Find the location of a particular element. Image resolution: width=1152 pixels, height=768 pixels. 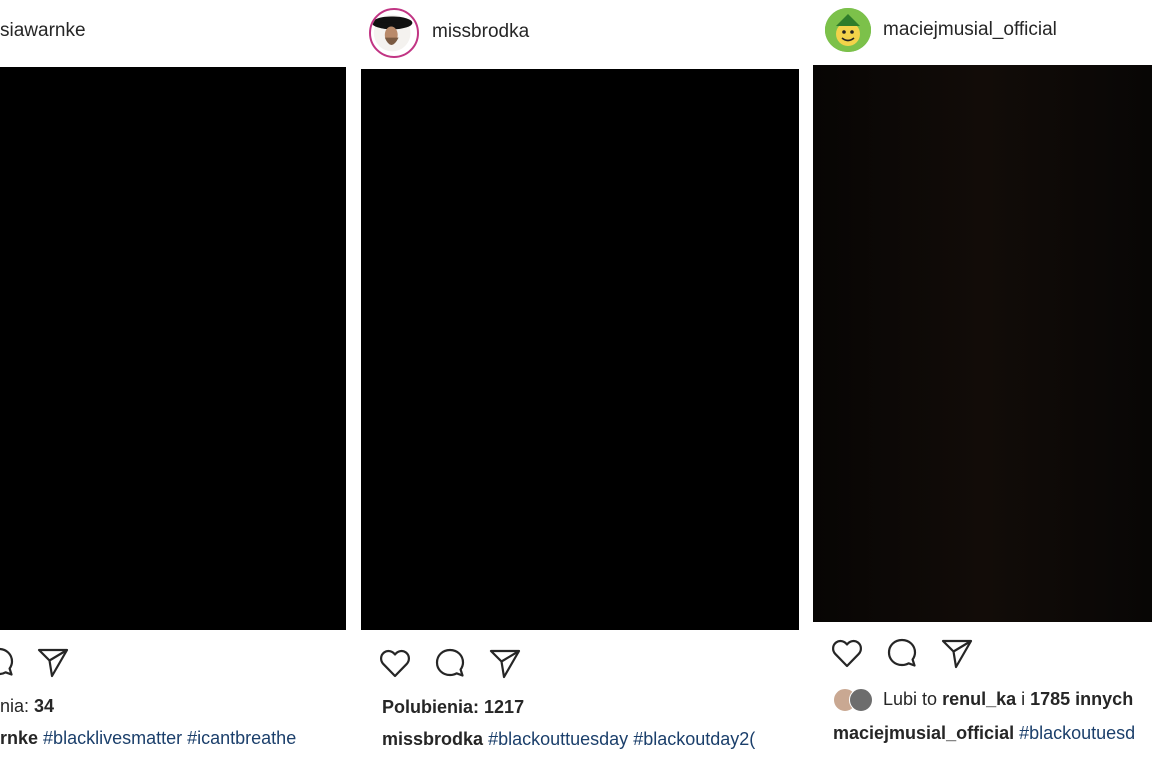

likes-count: nia: 34 is located at coordinates (27, 706).